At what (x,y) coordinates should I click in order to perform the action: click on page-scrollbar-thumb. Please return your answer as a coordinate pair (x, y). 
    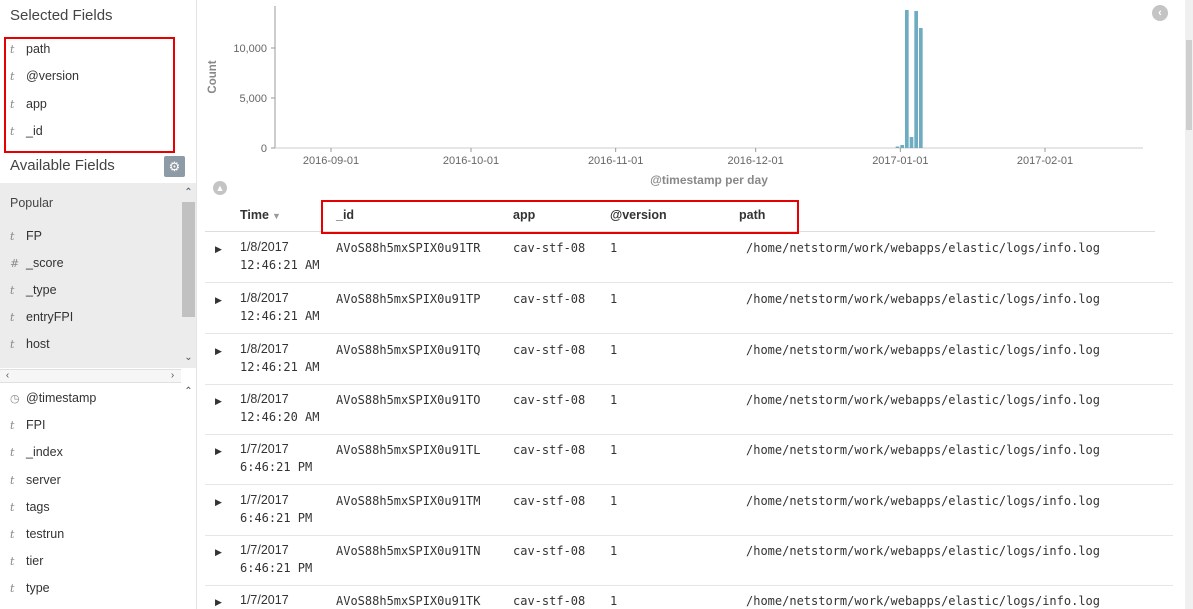
    Looking at the image, I should click on (1189, 85).